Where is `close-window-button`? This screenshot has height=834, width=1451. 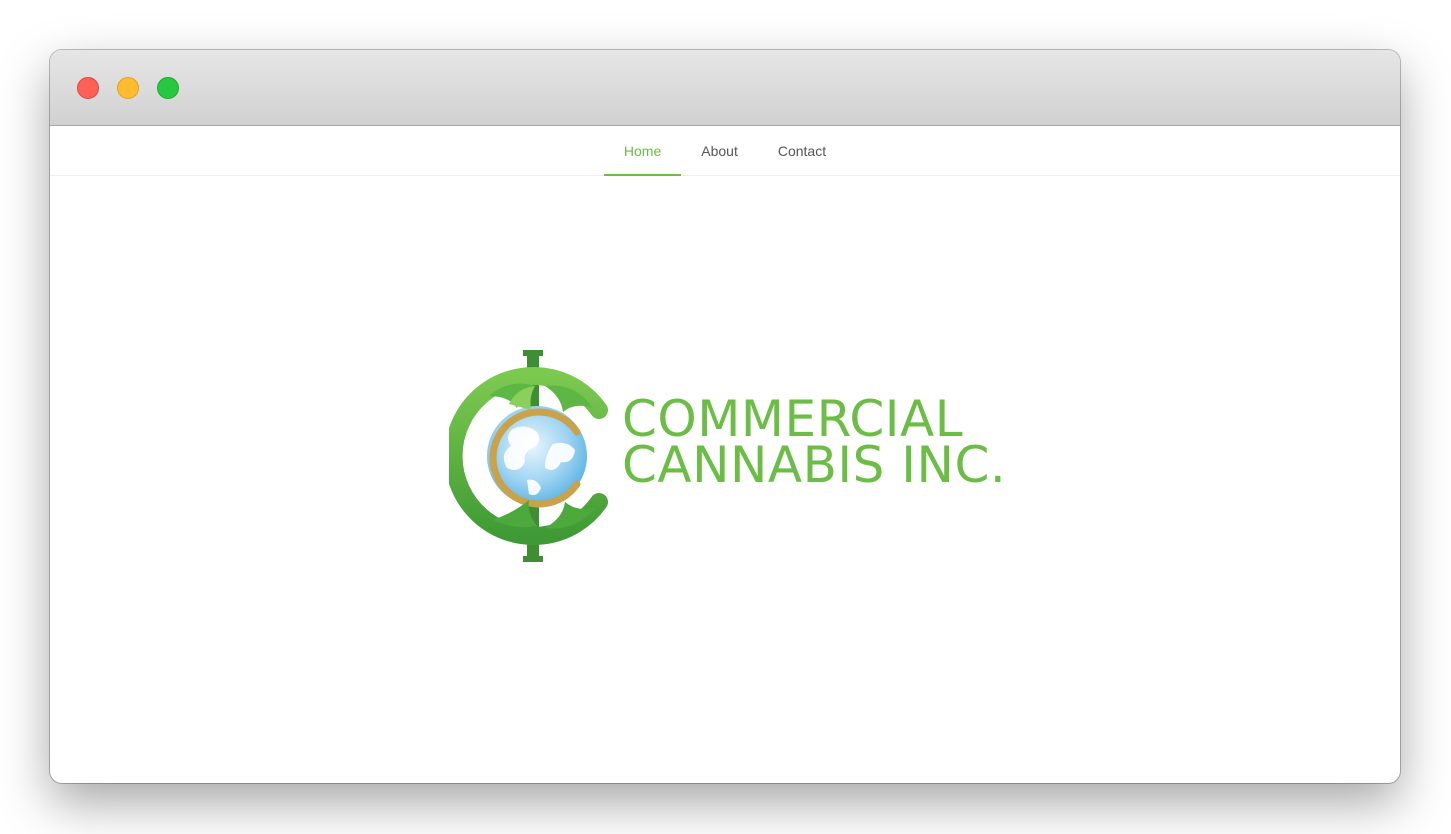
close-window-button is located at coordinates (88, 88).